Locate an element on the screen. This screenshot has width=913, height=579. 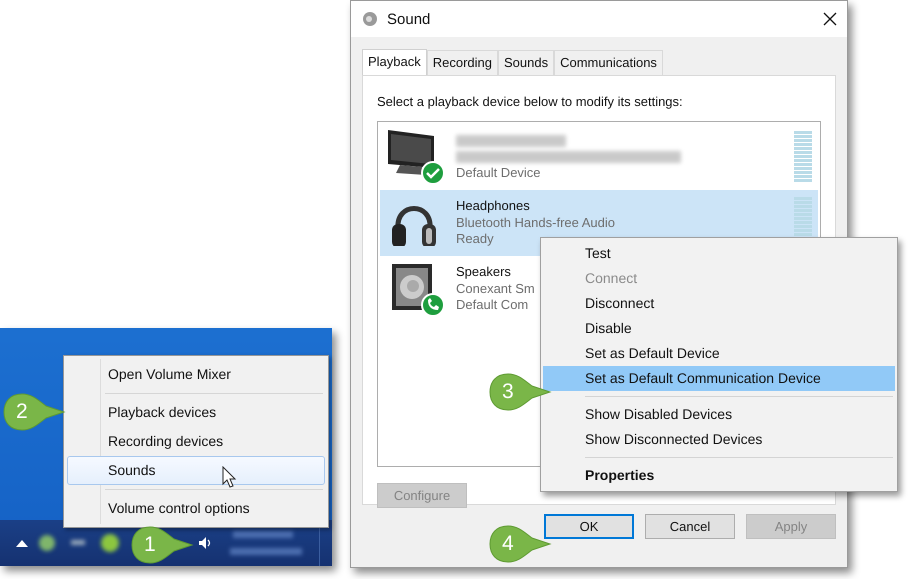
step-number: 2 is located at coordinates (22, 412).